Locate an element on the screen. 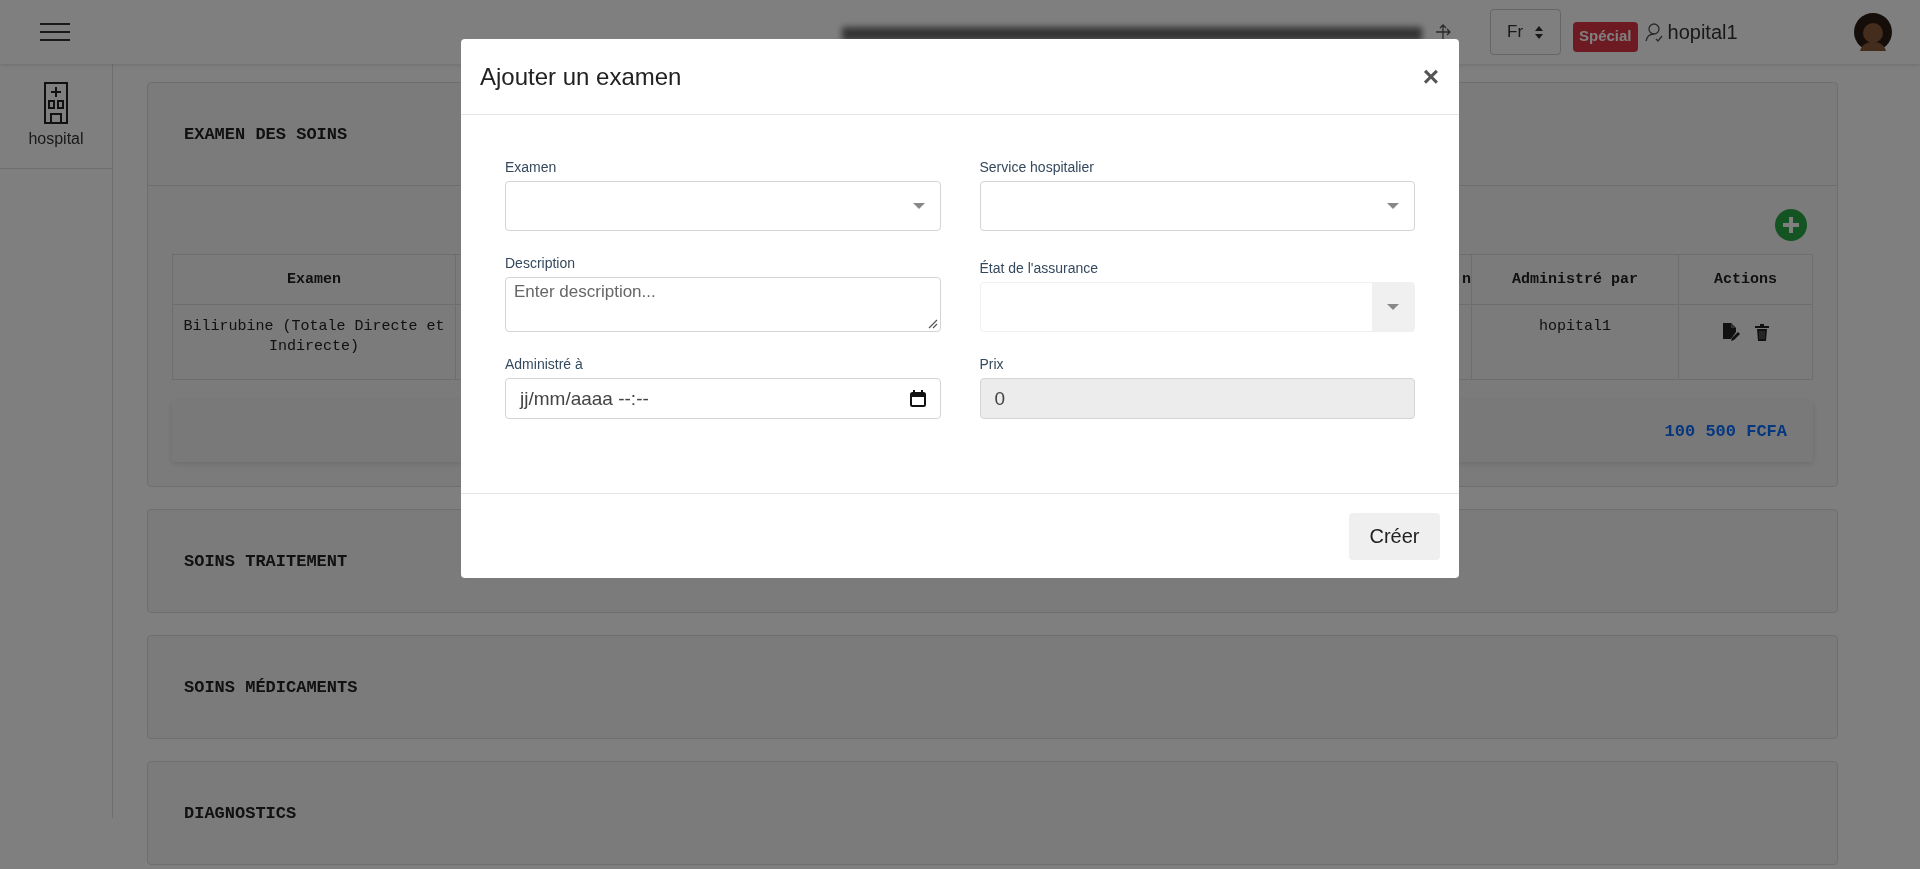 This screenshot has width=1920, height=869. section-title: SOINS MÉDICAMENTS is located at coordinates (271, 687).